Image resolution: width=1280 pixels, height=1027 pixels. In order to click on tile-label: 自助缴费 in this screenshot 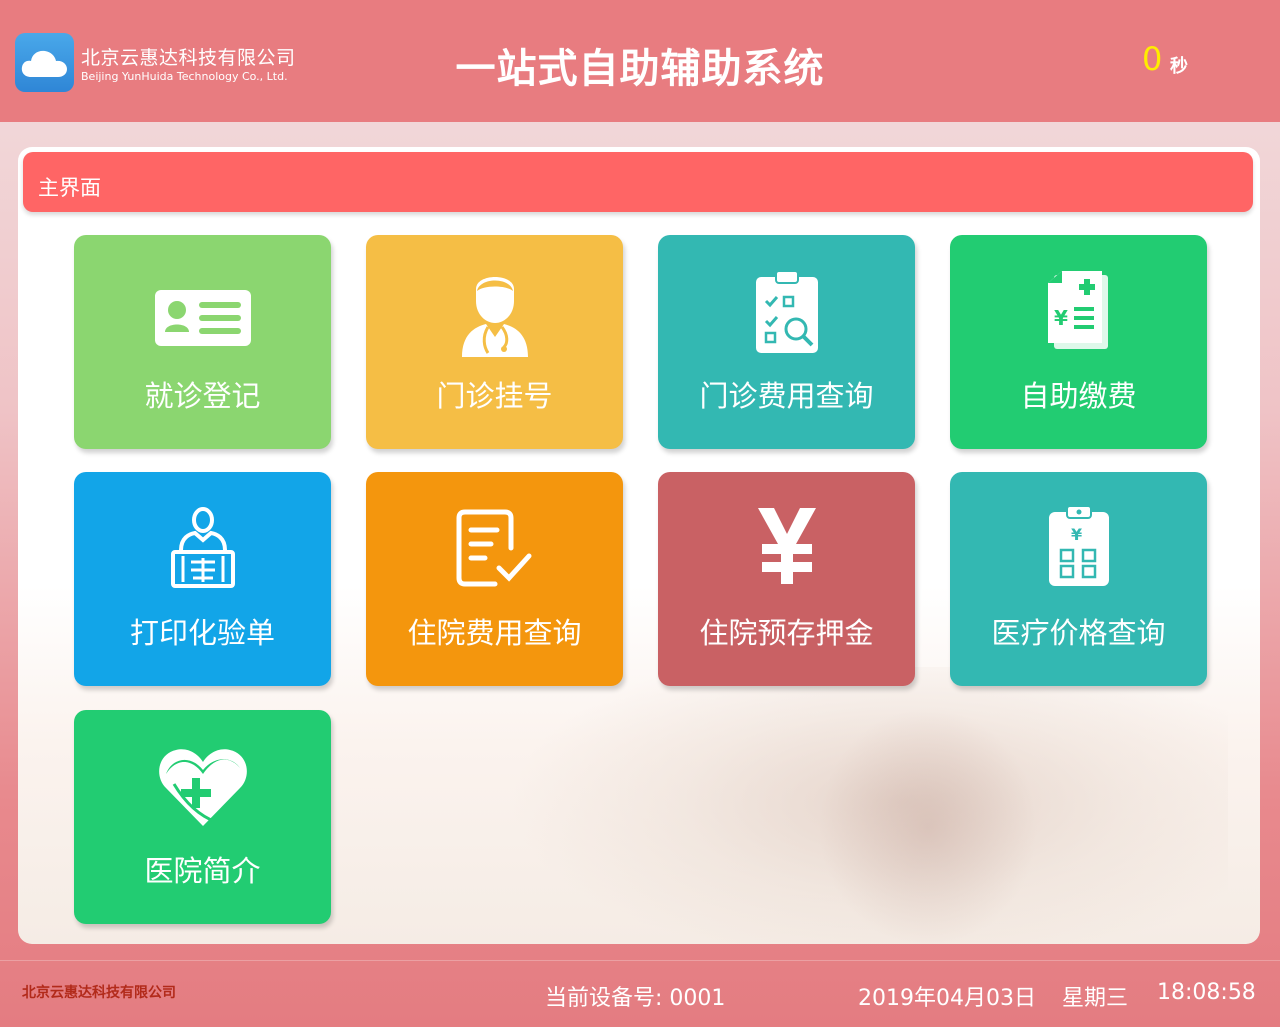, I will do `click(1078, 396)`.